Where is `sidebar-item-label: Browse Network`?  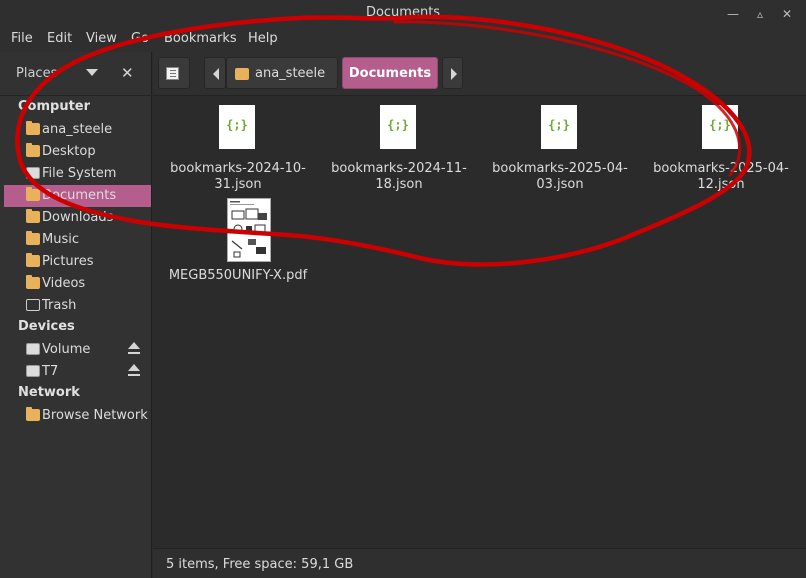
sidebar-item-label: Browse Network is located at coordinates (95, 415).